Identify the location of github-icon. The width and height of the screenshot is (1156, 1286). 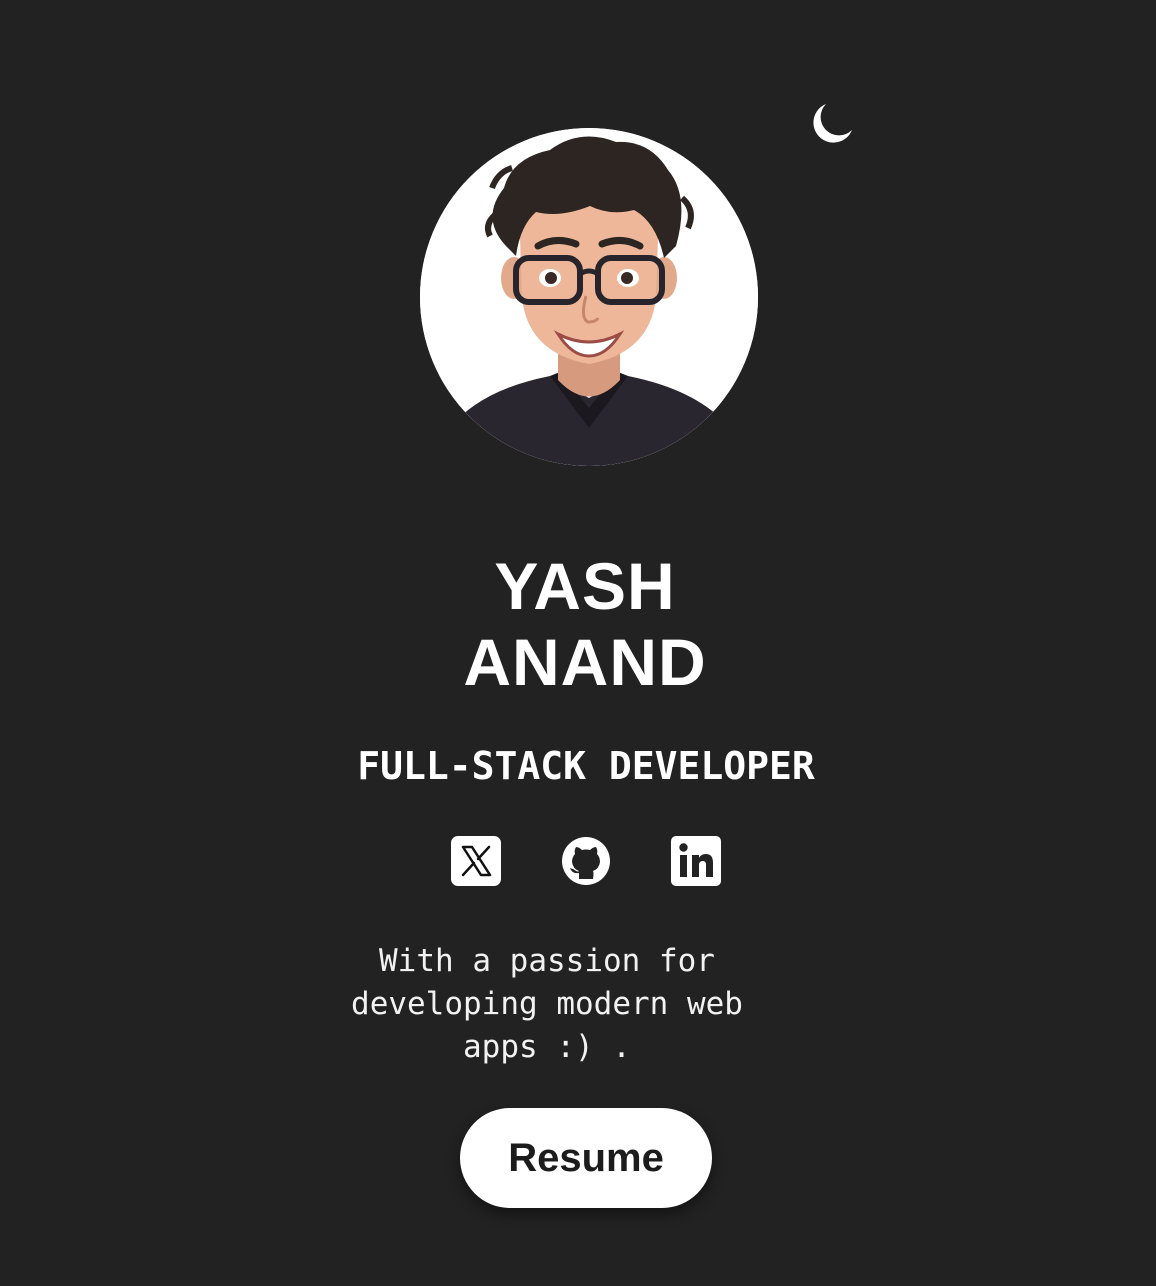
(586, 861).